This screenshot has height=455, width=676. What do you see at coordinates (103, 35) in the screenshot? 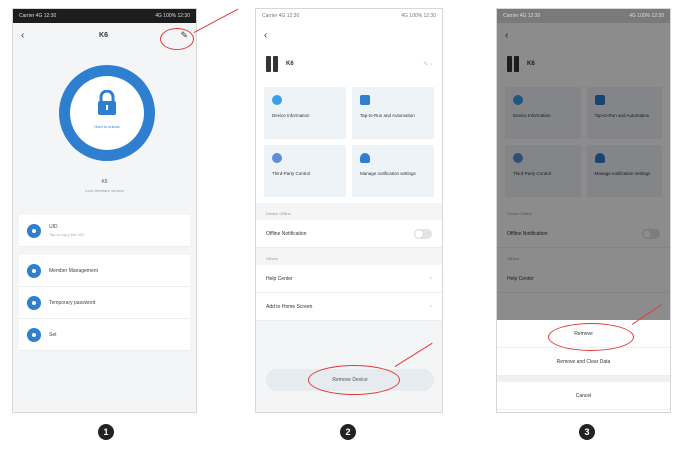
I see `page-title: K6` at bounding box center [103, 35].